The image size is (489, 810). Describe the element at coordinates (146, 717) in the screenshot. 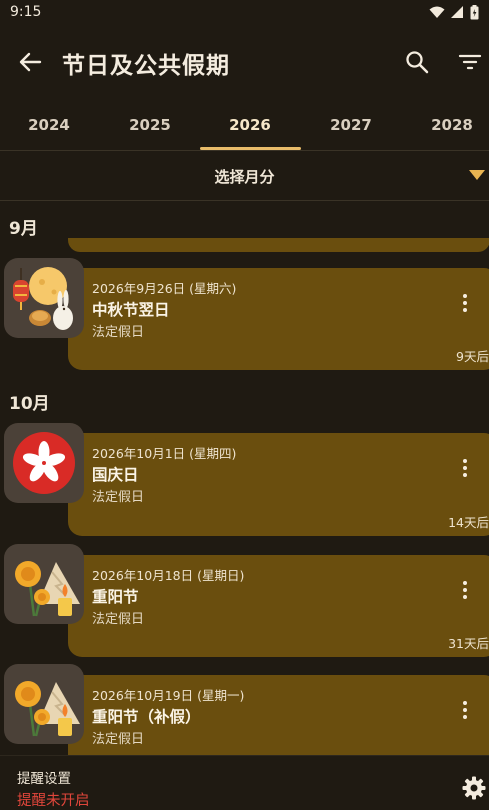

I see `holiday-name: 重阳节（补假）` at that location.